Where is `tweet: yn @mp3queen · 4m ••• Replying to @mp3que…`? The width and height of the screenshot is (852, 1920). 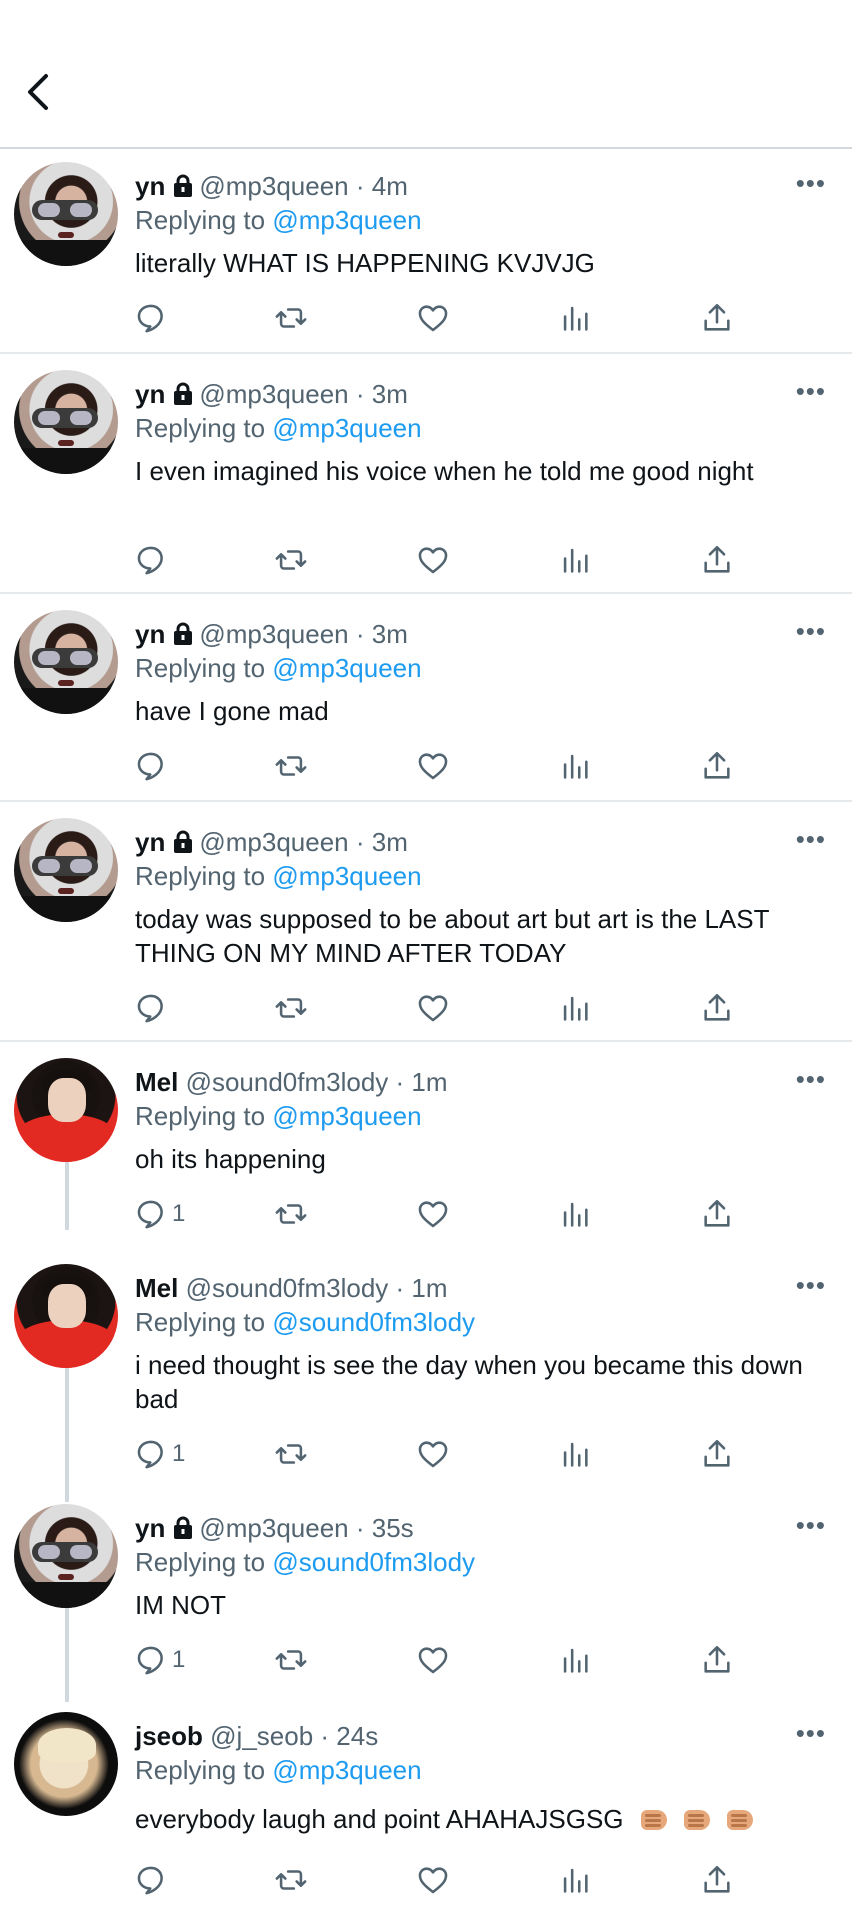 tweet: yn @mp3queen · 4m ••• Replying to @mp3que… is located at coordinates (426, 252).